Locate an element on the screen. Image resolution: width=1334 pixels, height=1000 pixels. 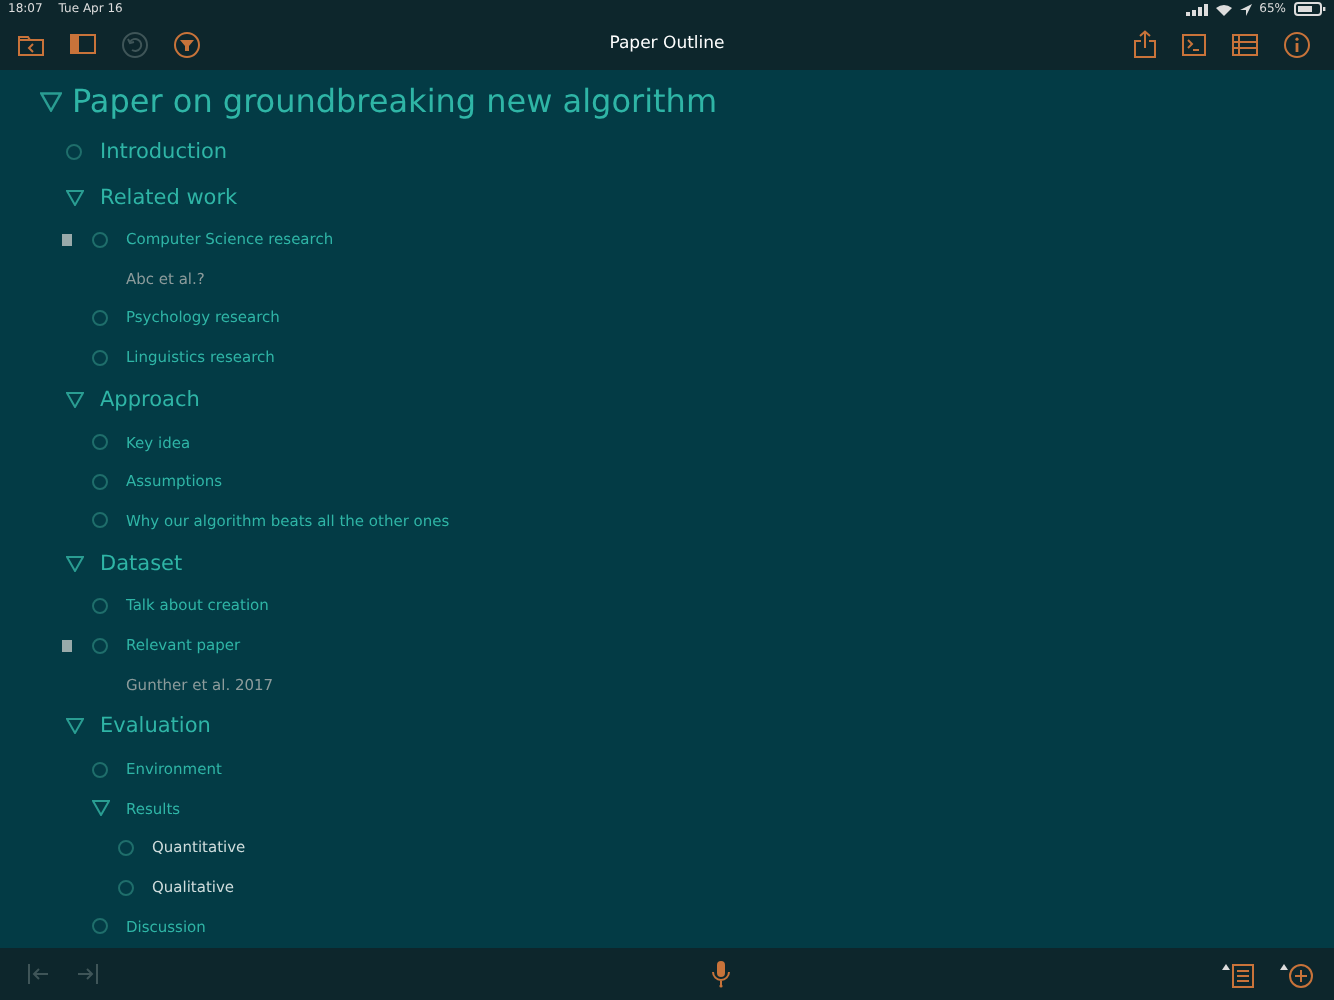
filter-icon is located at coordinates (187, 44).